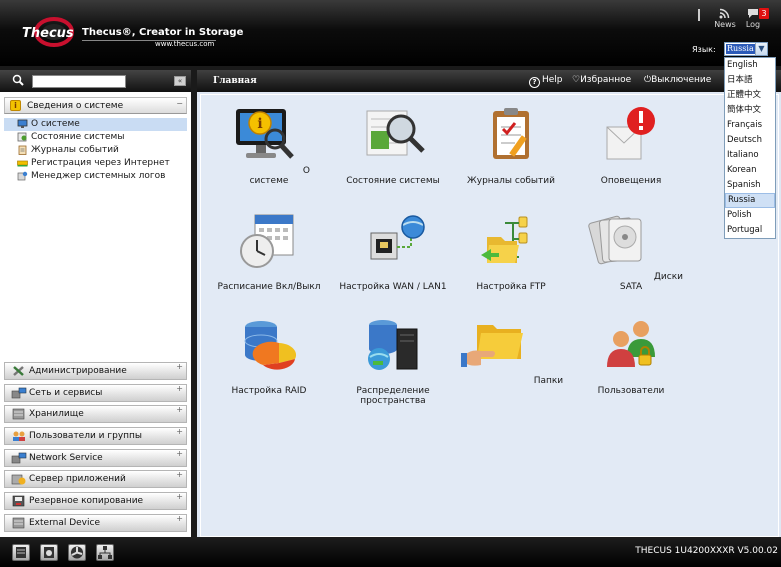 The image size is (781, 567). What do you see at coordinates (631, 181) in the screenshot?
I see `tile-label: Оповещения` at bounding box center [631, 181].